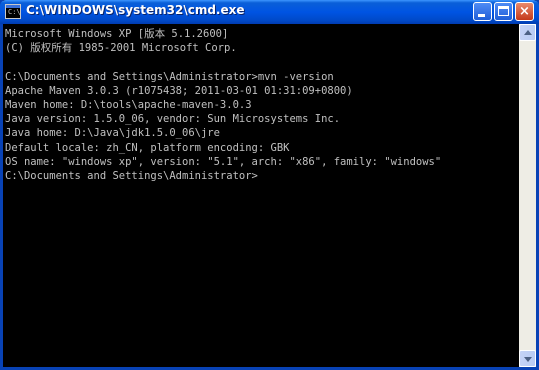 Image resolution: width=539 pixels, height=370 pixels. I want to click on cmd-icon-text: C:\, so click(14, 12).